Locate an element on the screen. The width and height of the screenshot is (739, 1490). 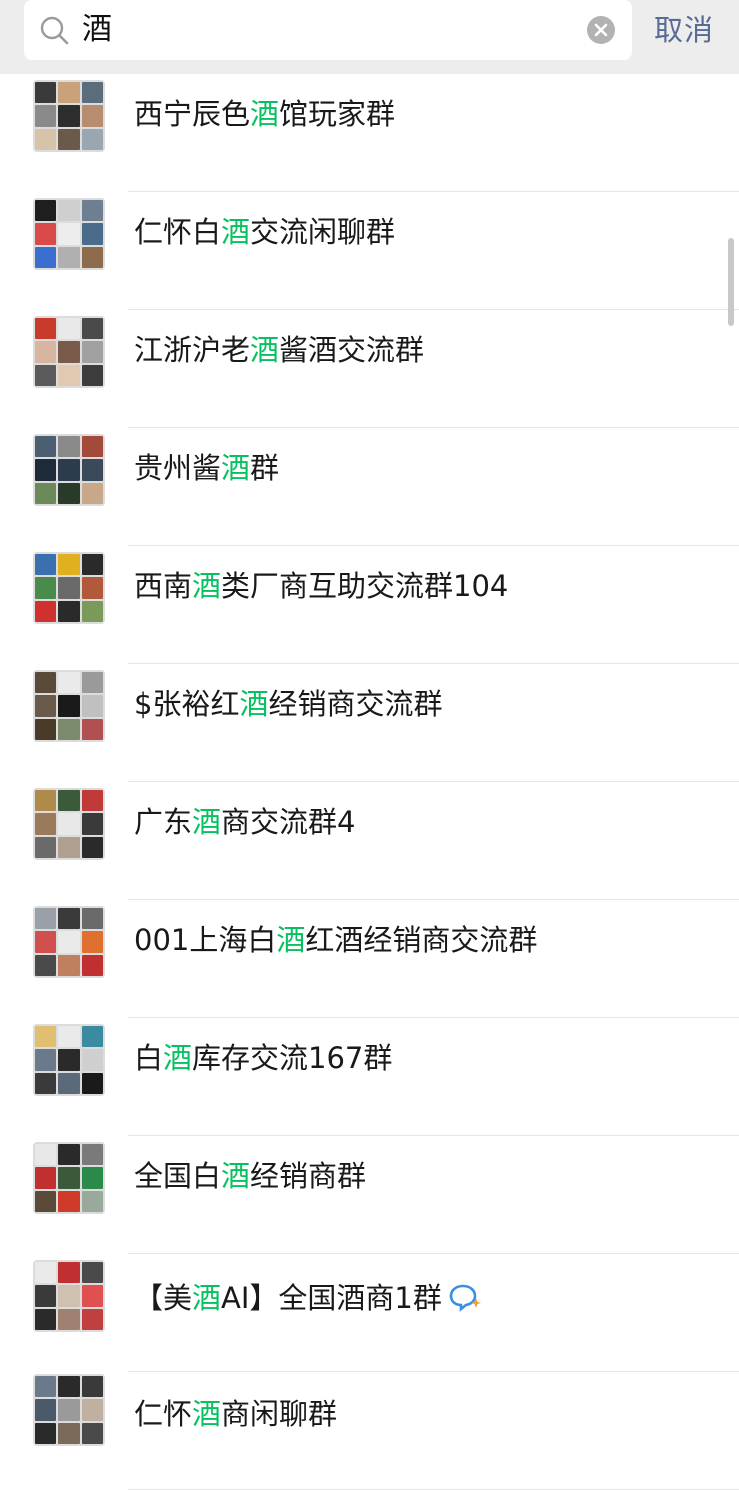
search-result-item: 仁怀酒商闲聊群 is located at coordinates (369, 1431).